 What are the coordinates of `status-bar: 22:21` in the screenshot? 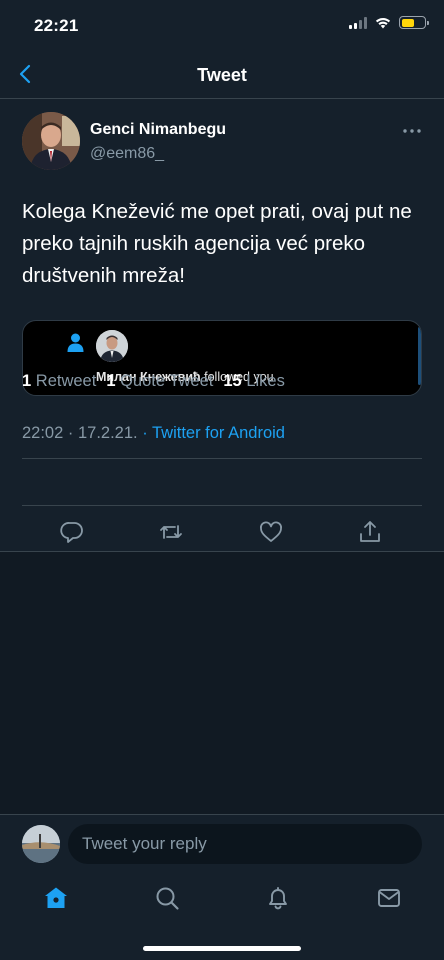 It's located at (222, 25).